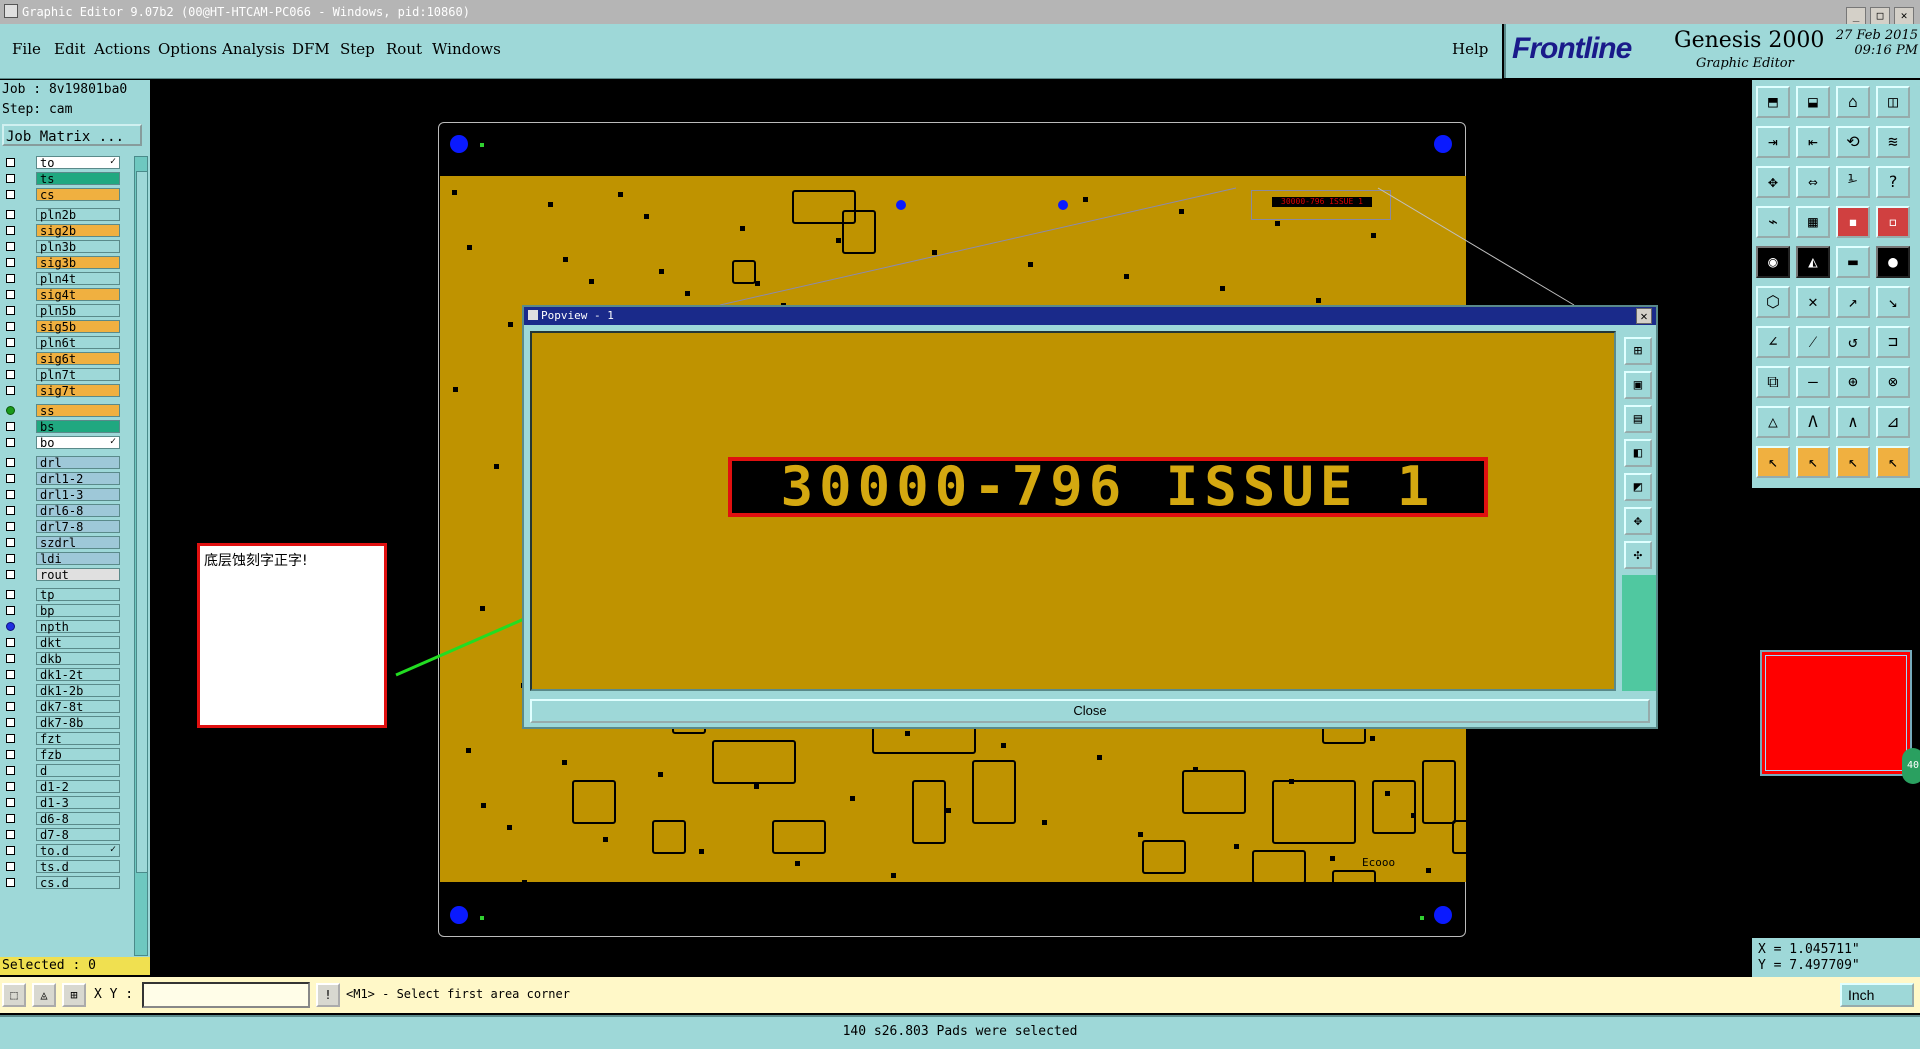 The width and height of the screenshot is (1920, 1049). What do you see at coordinates (61, 279) in the screenshot?
I see `layer-row: pln4t` at bounding box center [61, 279].